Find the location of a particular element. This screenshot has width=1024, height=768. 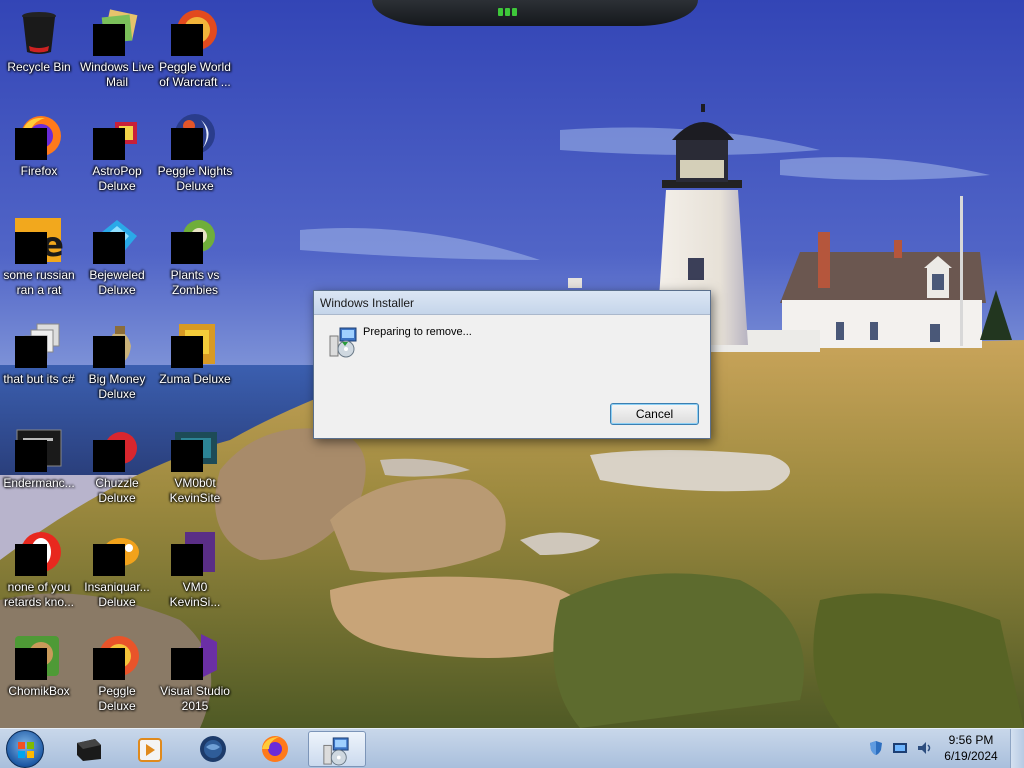

taskbar-button-black-box is located at coordinates (89, 749).